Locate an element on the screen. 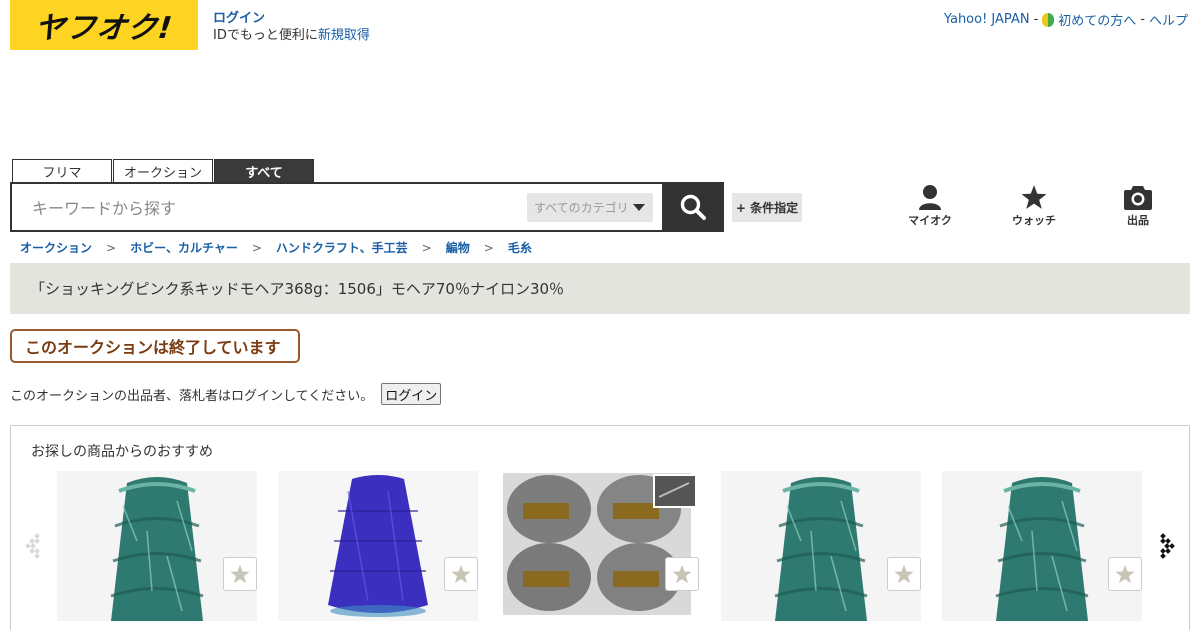 The width and height of the screenshot is (1200, 630). breadcrumb-item: 毛糸 is located at coordinates (520, 247).